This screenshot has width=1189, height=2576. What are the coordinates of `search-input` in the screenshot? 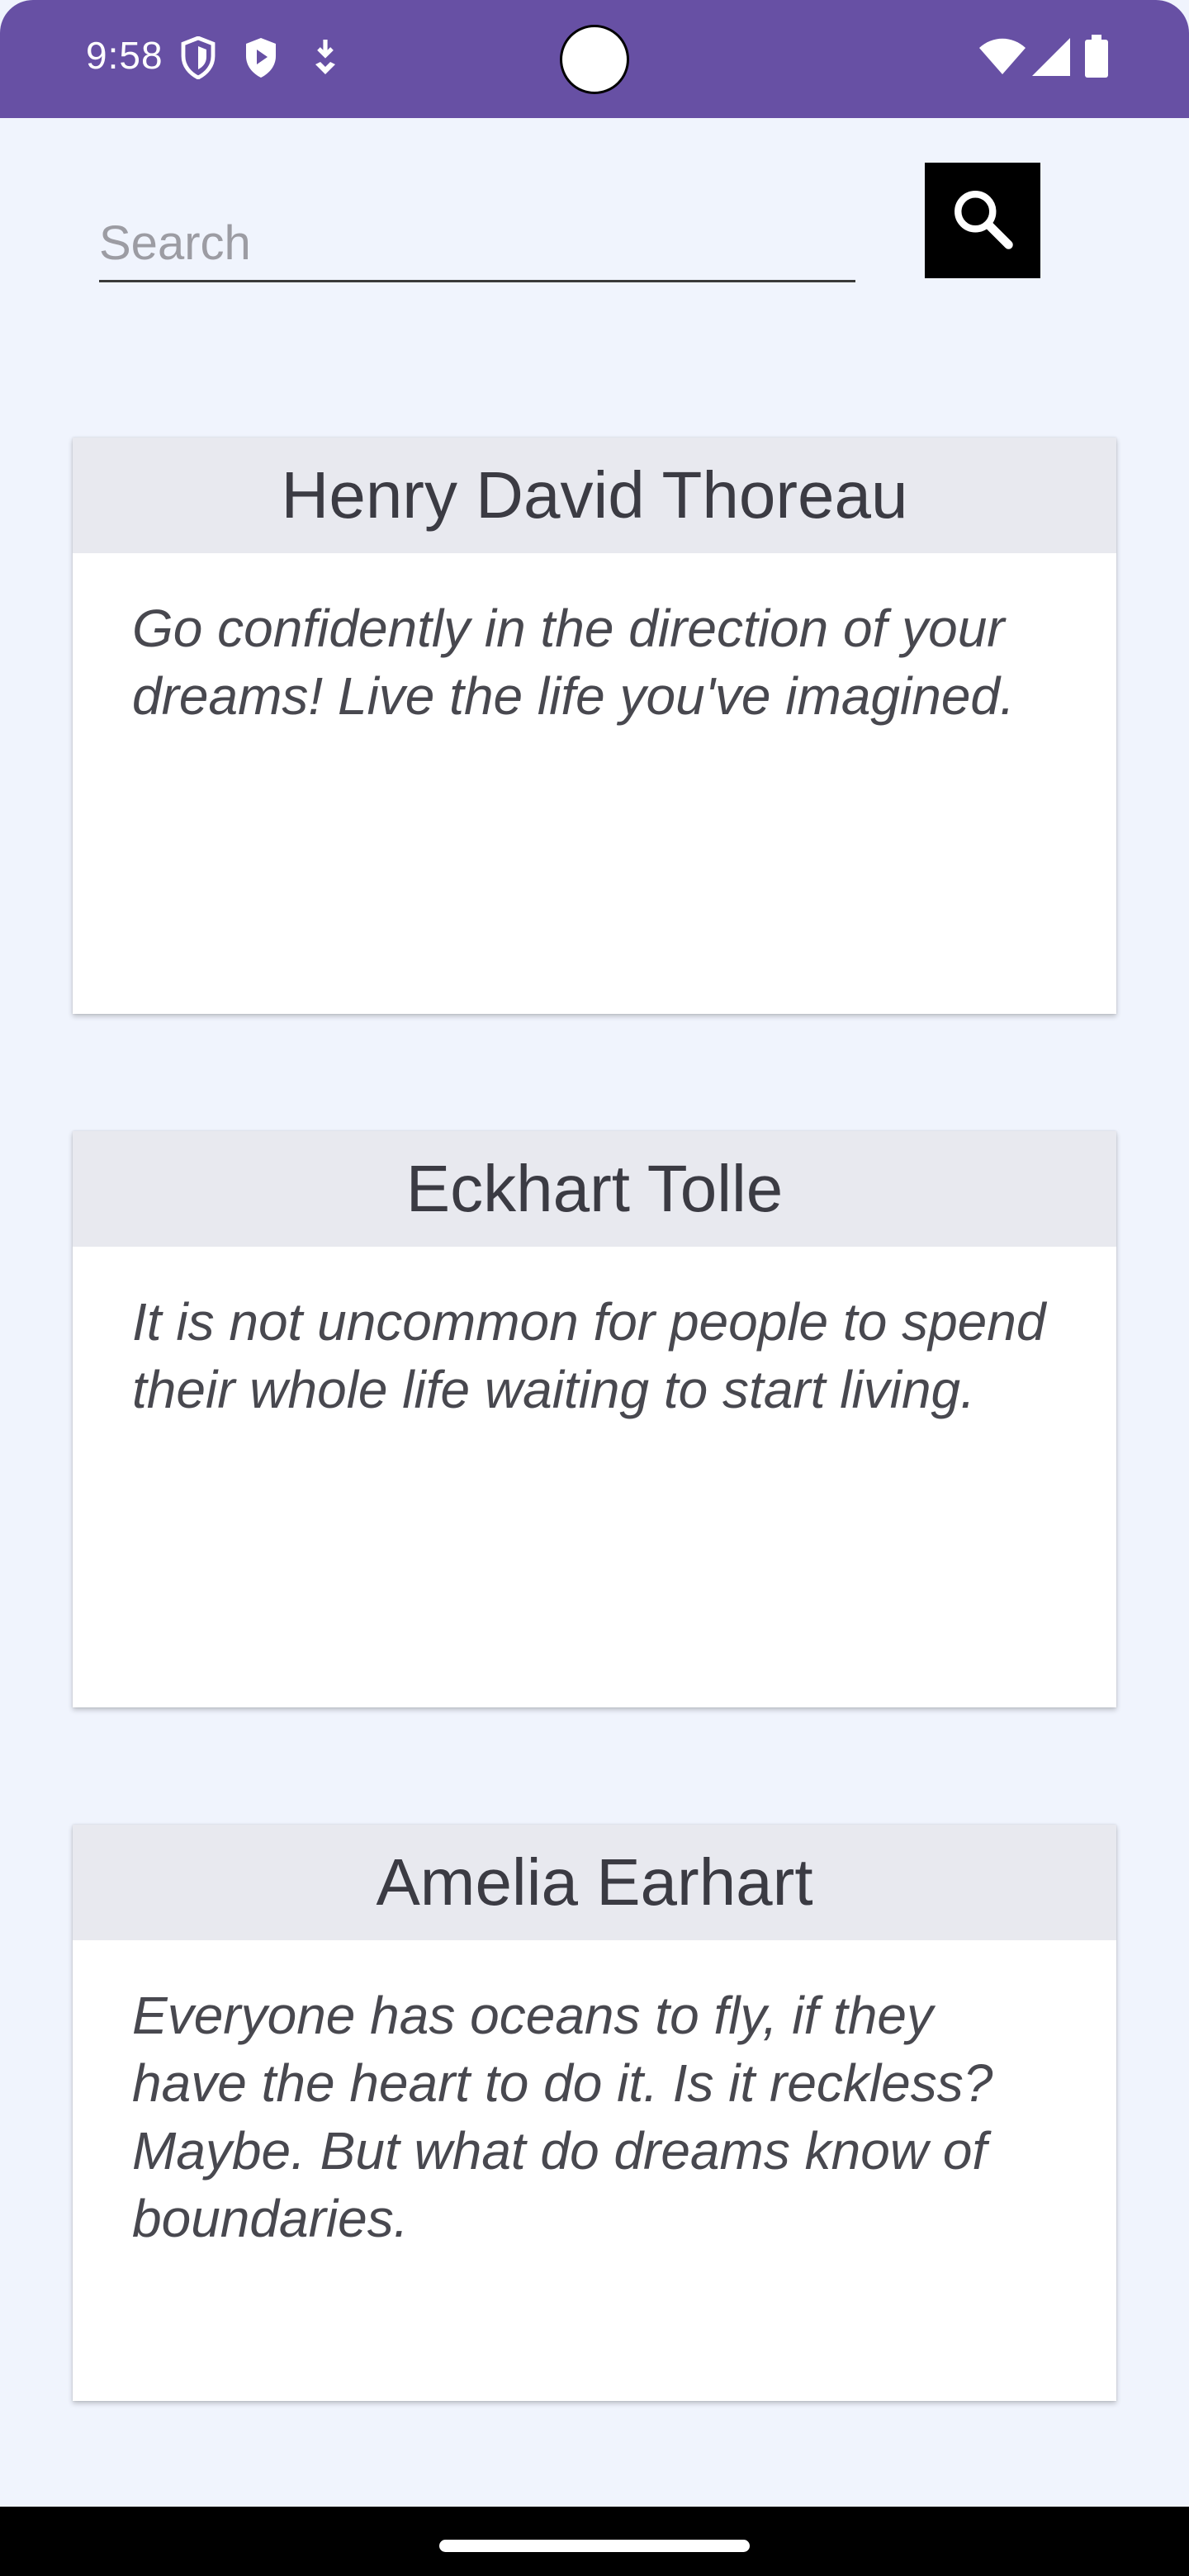 It's located at (477, 242).